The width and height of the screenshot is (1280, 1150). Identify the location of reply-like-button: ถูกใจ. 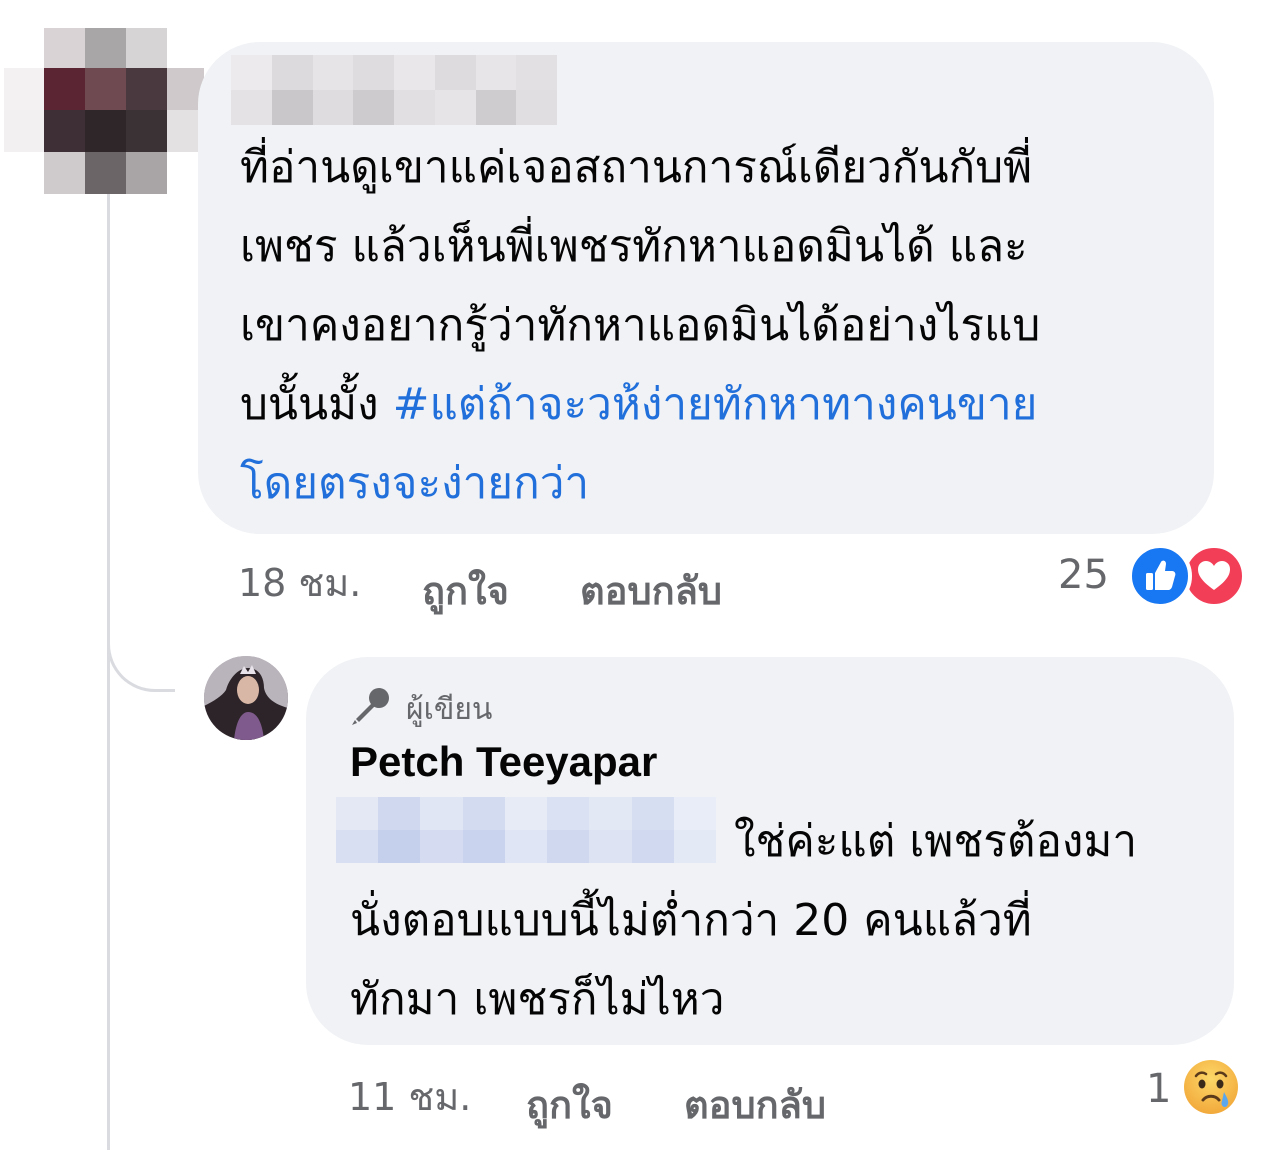
(569, 1104).